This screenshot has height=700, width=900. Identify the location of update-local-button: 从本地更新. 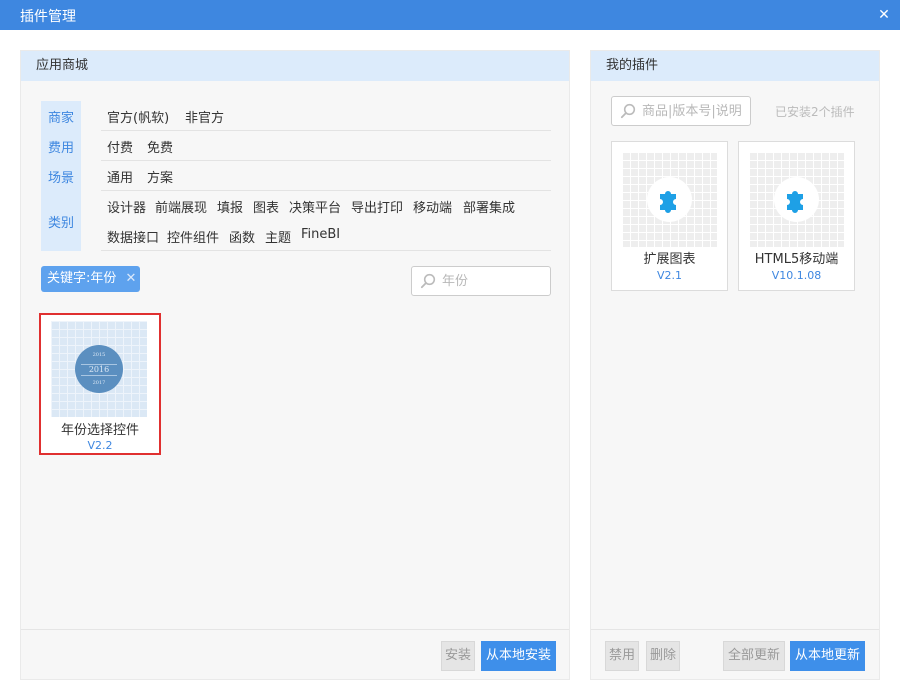
(827, 656).